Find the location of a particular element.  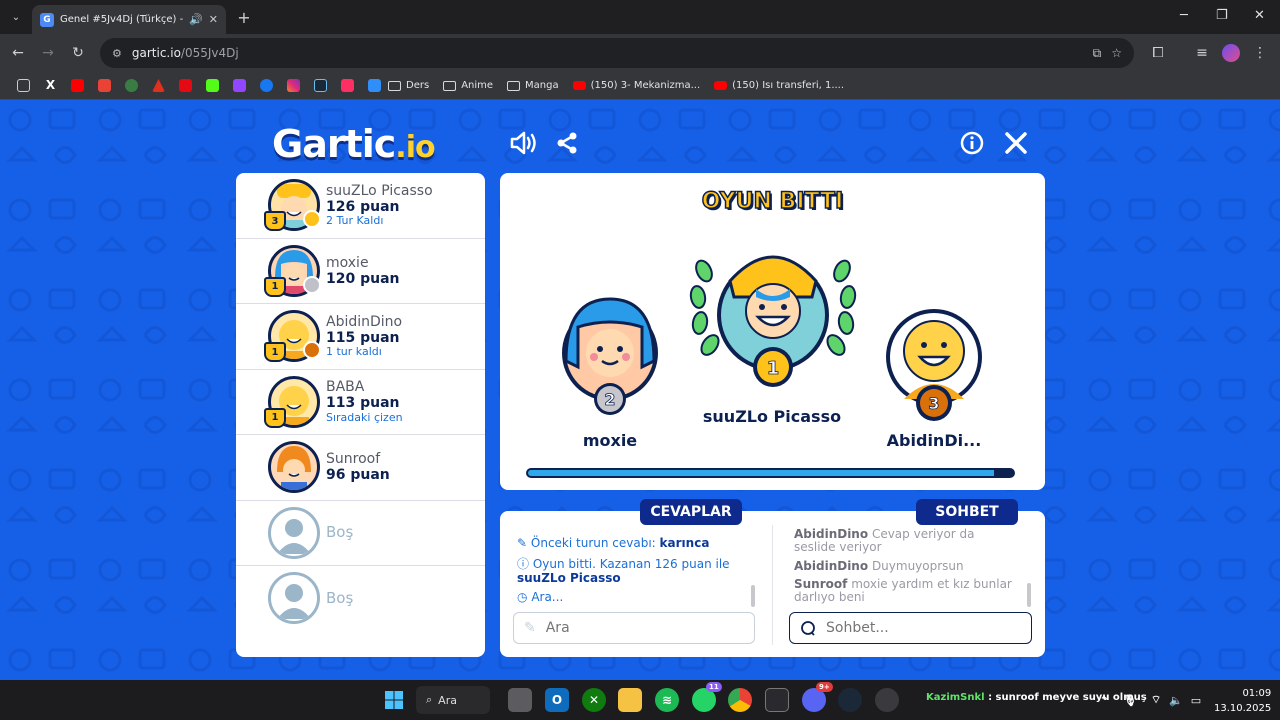

clock-icon: ◷ is located at coordinates (522, 597).